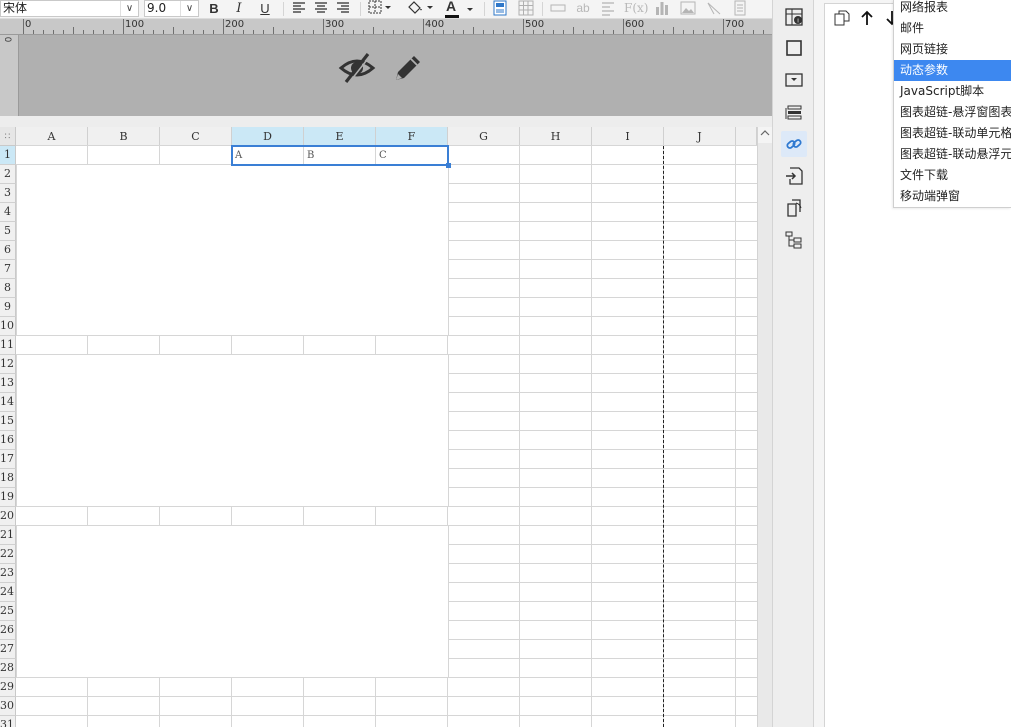 The width and height of the screenshot is (1011, 727). Describe the element at coordinates (340, 136) in the screenshot. I see `column-header-e: E` at that location.